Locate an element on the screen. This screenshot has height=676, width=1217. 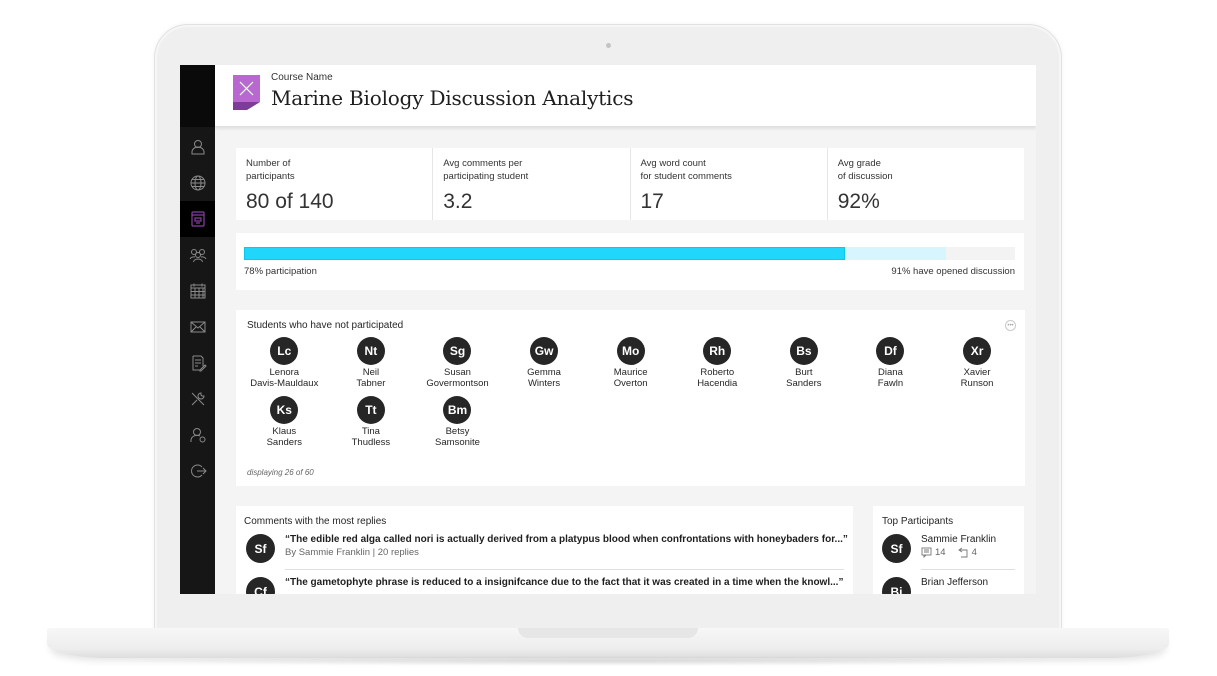
avatar: Tt is located at coordinates (370, 410).